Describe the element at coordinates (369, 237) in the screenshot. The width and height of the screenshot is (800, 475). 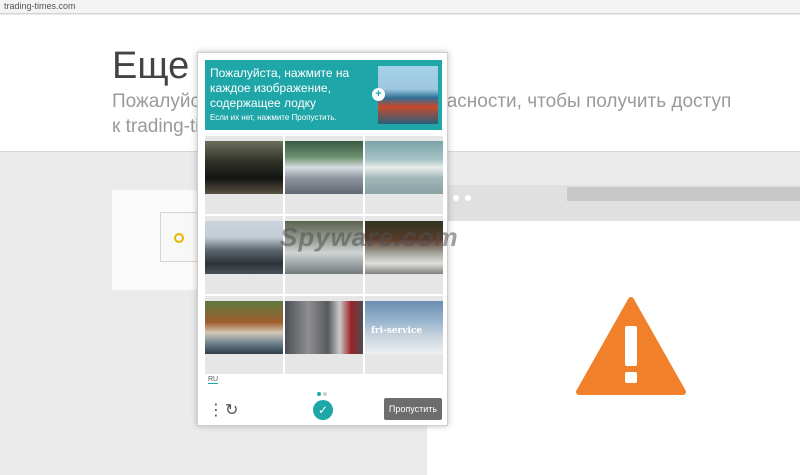
I see `watermark-text: Spyware.com` at that location.